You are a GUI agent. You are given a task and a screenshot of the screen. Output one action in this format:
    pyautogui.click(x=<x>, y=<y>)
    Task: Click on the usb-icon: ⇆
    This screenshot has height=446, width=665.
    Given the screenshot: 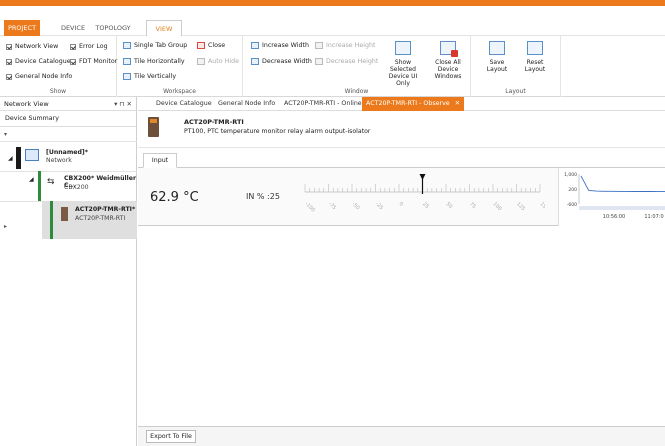 What is the action you would take?
    pyautogui.click(x=51, y=182)
    